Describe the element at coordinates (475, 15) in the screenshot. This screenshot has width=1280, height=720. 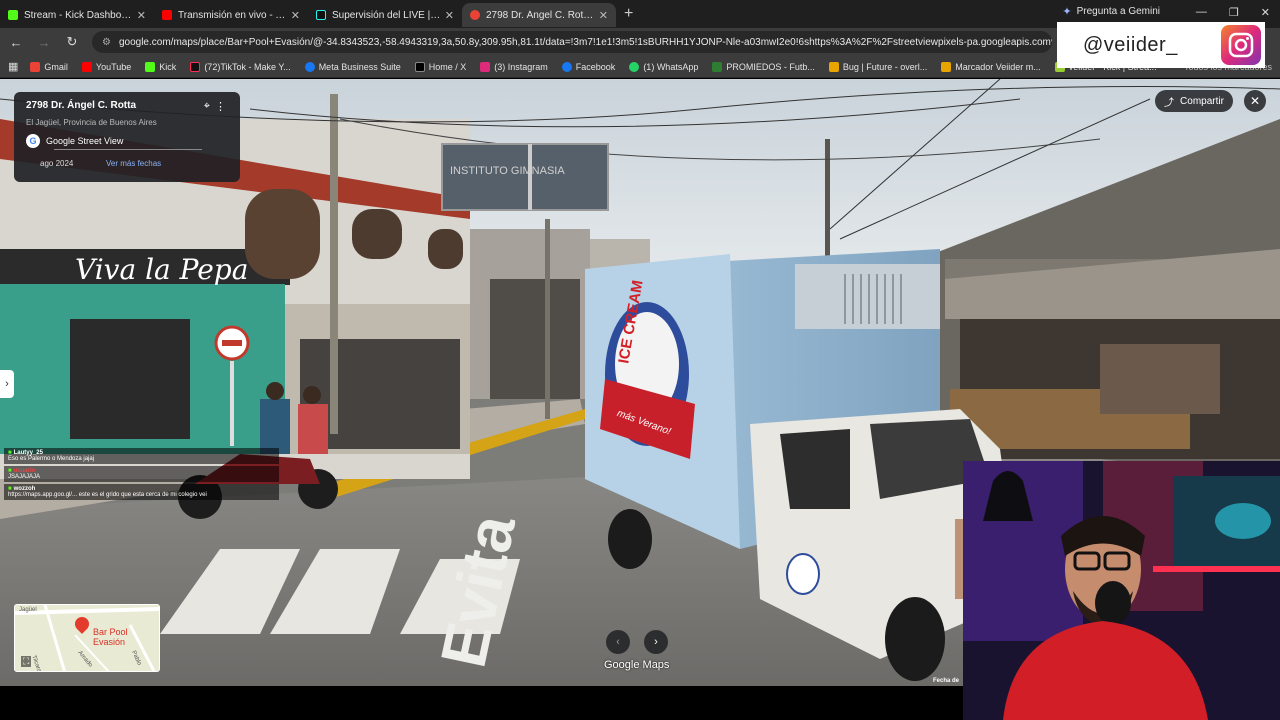
I see `google-maps-icon` at that location.